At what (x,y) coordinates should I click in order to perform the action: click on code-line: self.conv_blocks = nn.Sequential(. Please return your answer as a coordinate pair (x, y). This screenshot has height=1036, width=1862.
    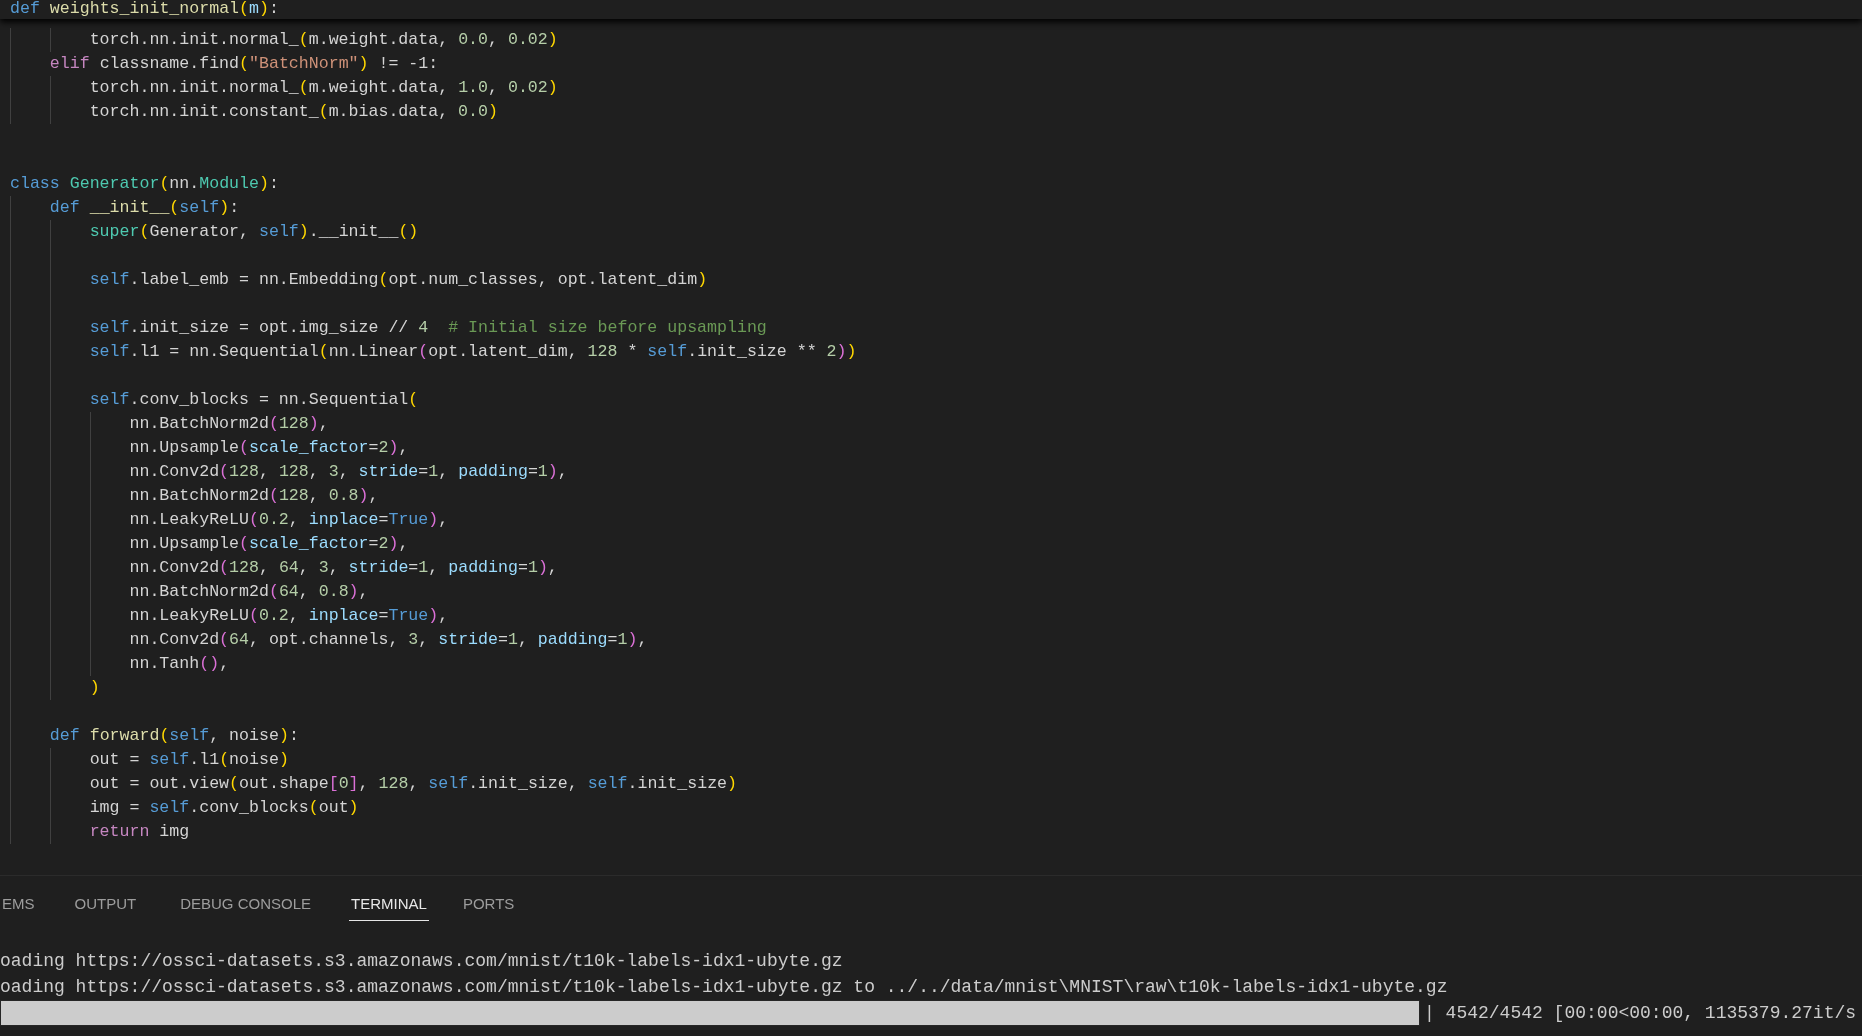
    Looking at the image, I should click on (254, 399).